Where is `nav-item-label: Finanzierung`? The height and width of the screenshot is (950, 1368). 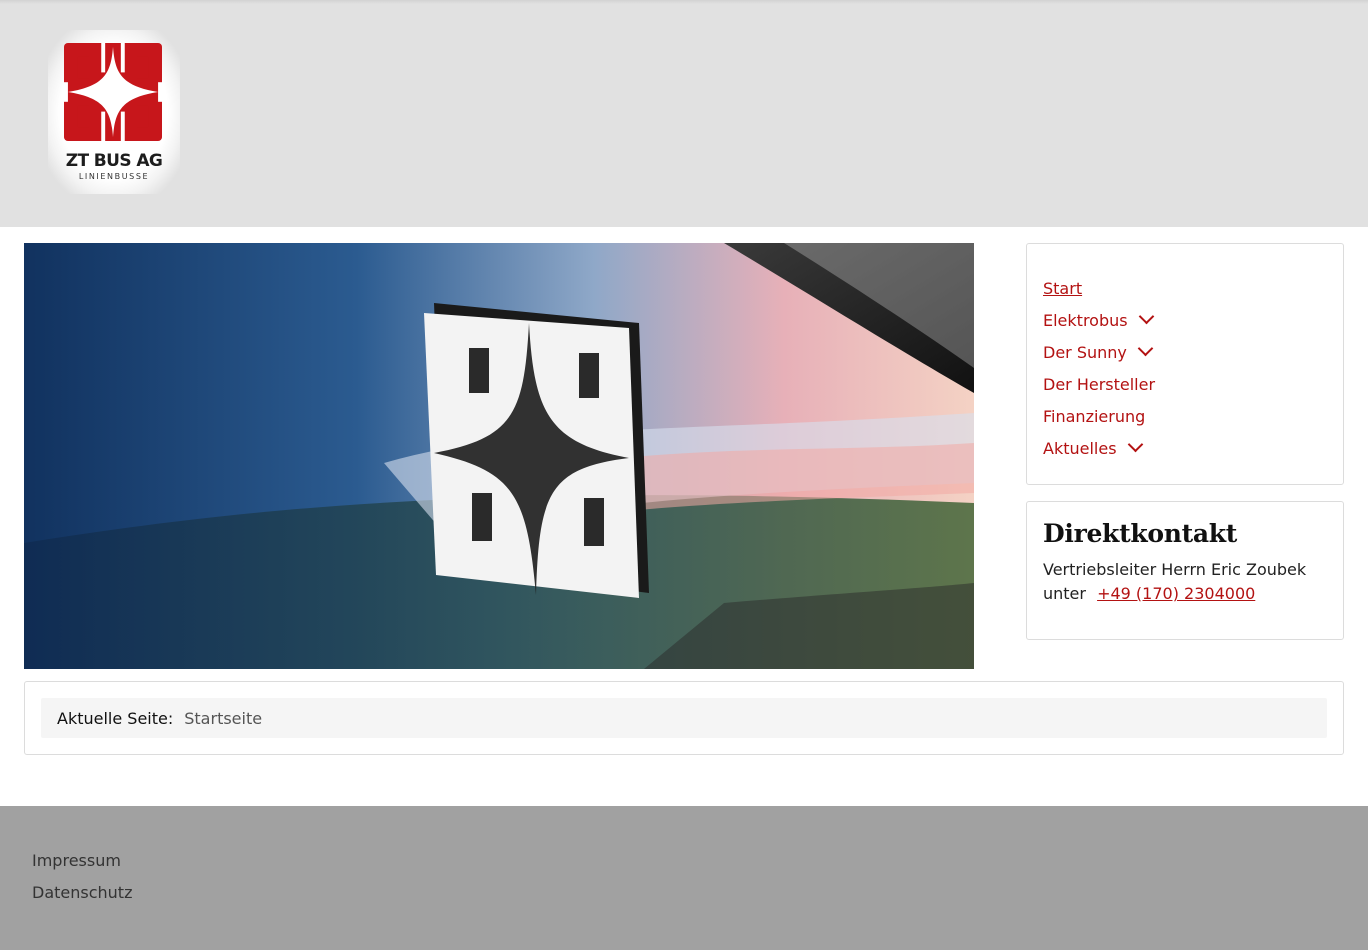
nav-item-label: Finanzierung is located at coordinates (1094, 416).